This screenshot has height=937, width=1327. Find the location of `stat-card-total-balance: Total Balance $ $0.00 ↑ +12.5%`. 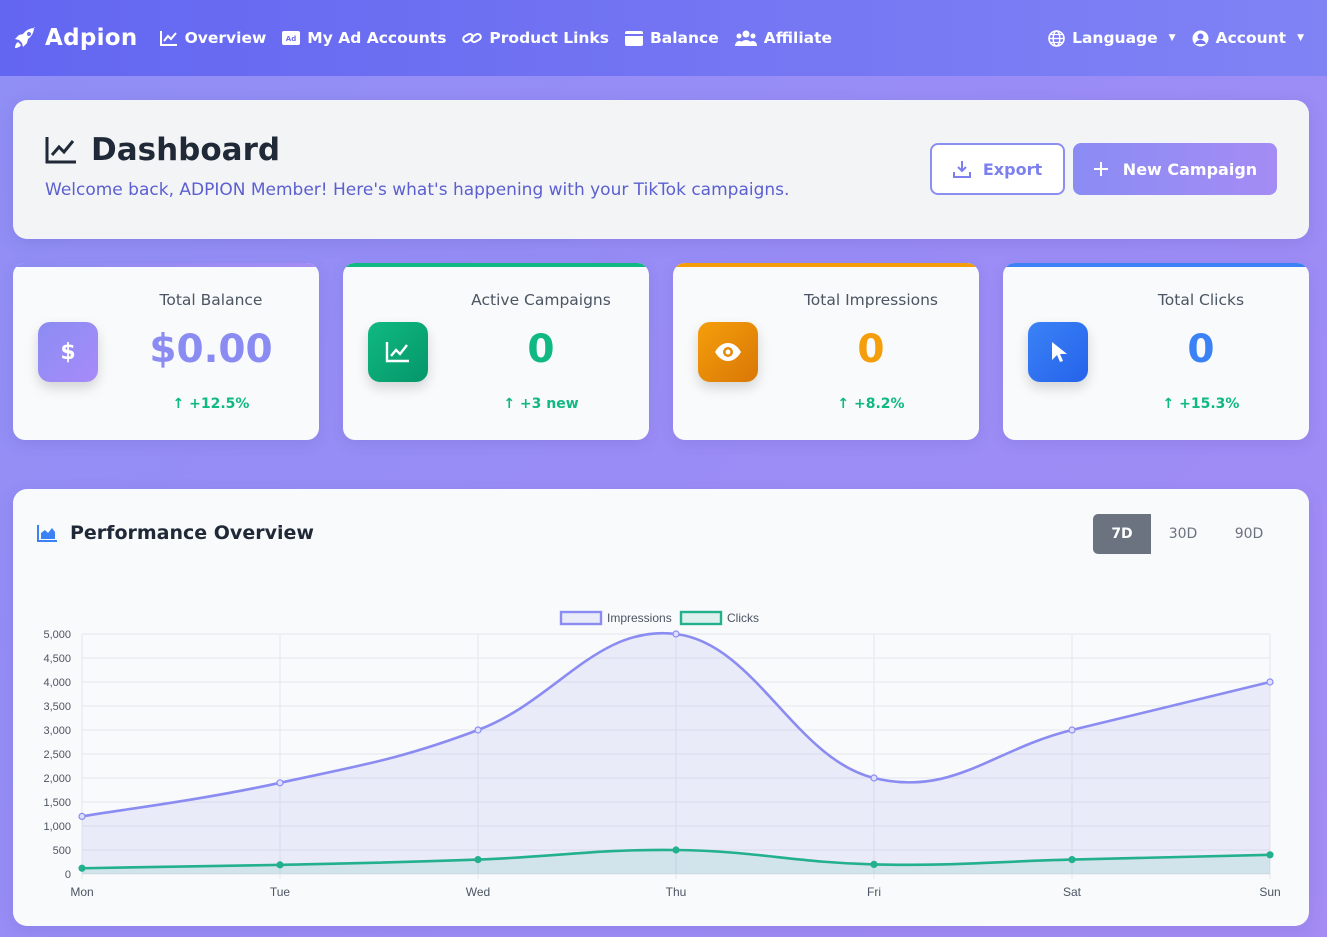

stat-card-total-balance: Total Balance $ $0.00 ↑ +12.5% is located at coordinates (166, 351).